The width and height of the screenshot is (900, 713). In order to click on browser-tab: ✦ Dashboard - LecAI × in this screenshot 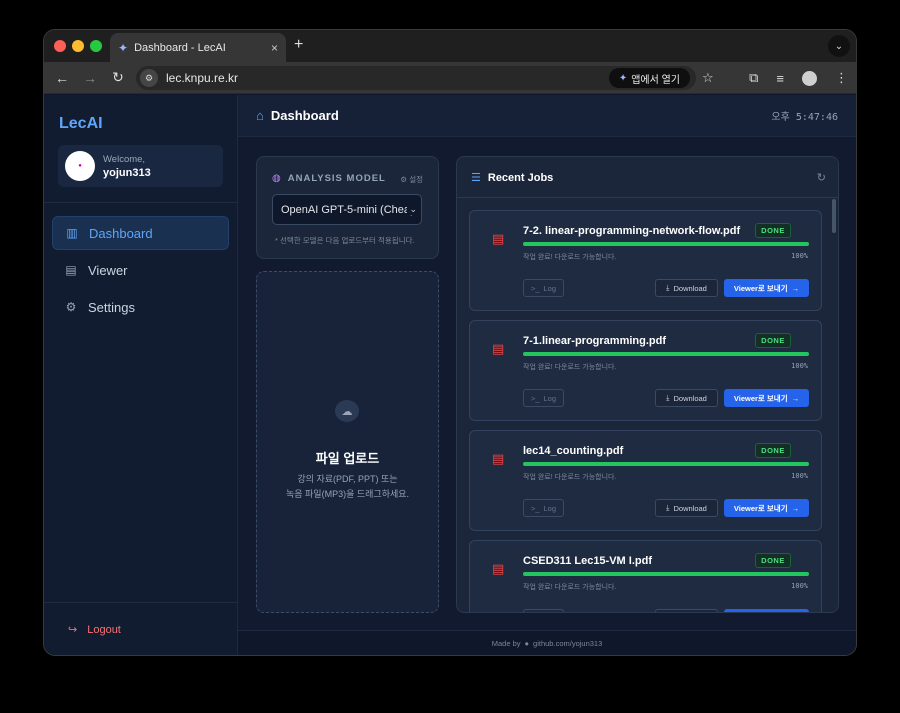, I will do `click(198, 47)`.